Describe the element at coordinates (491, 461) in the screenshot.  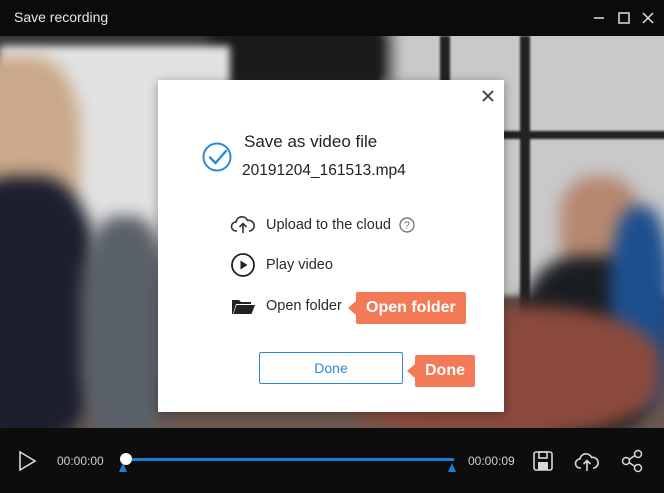
I see `total-time: 00:00:09` at that location.